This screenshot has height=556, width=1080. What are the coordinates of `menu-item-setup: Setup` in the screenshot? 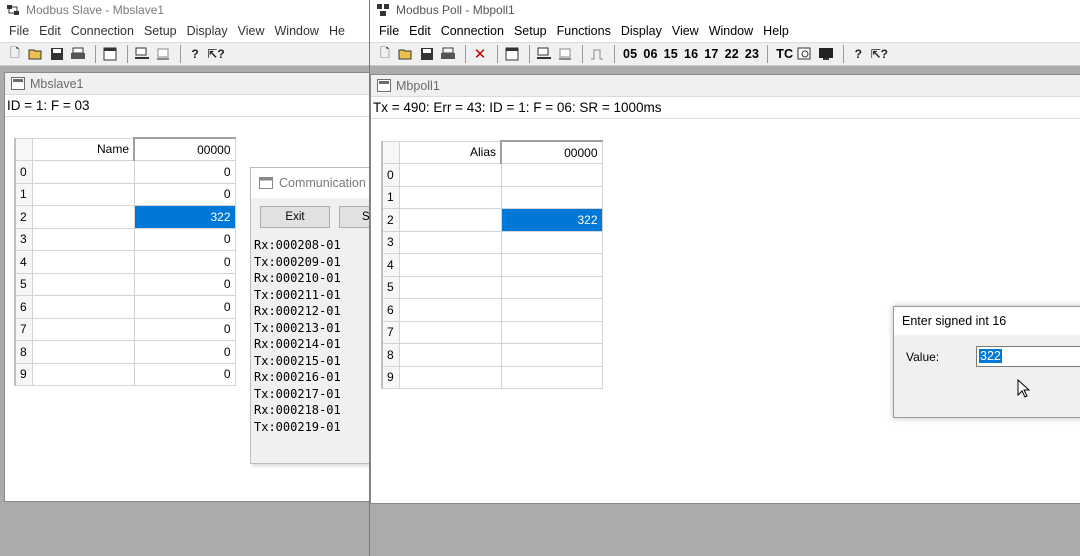 It's located at (530, 31).